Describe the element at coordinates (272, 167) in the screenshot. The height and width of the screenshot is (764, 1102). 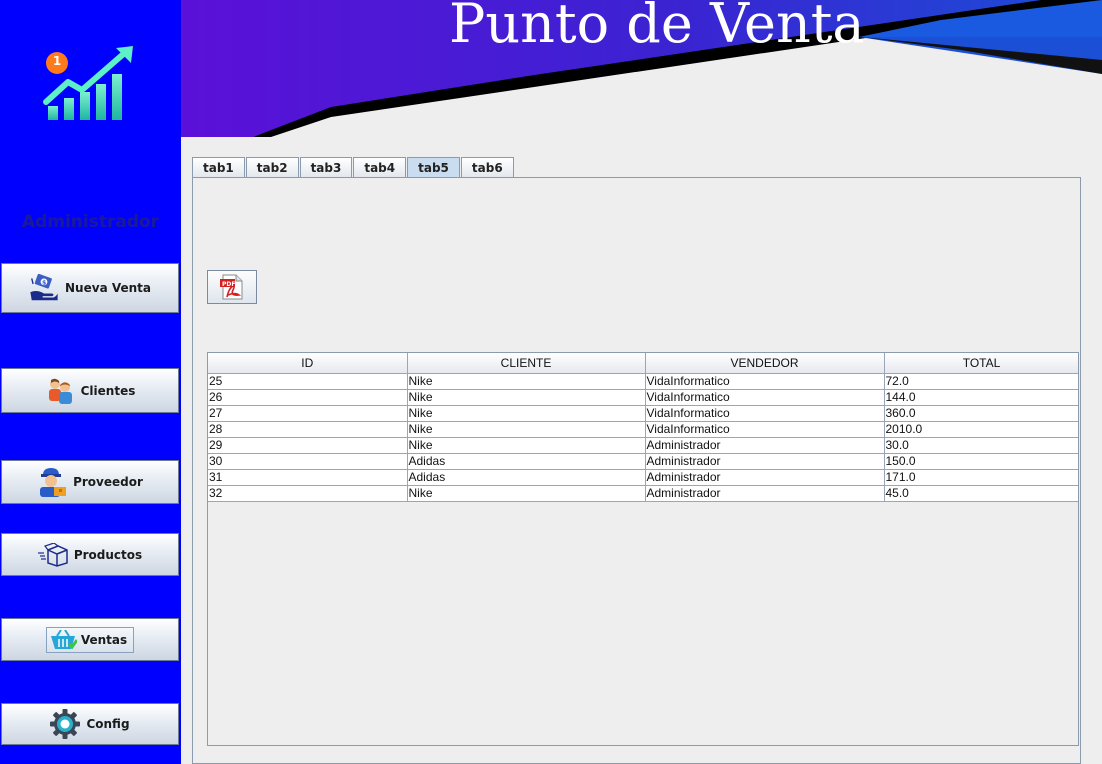
I see `tab-2: tab2` at that location.